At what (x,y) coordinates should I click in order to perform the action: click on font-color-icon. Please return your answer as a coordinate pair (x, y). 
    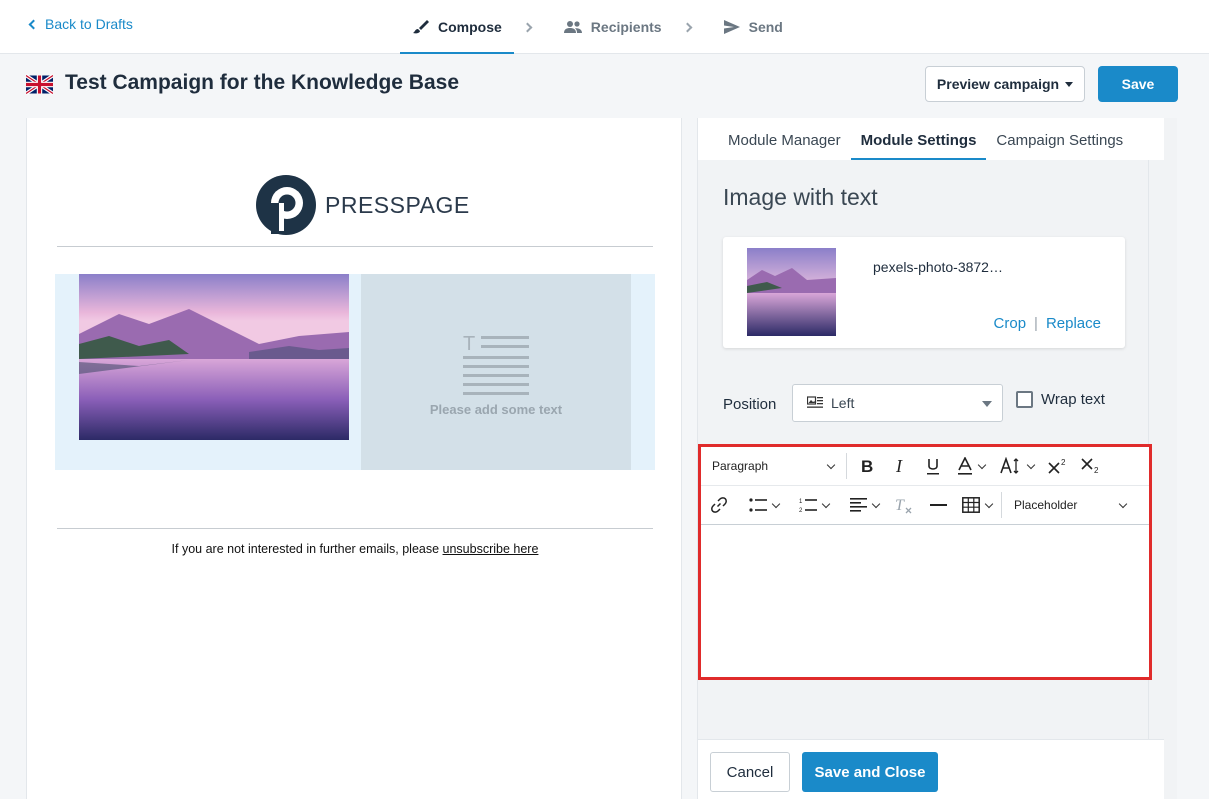
    Looking at the image, I should click on (965, 466).